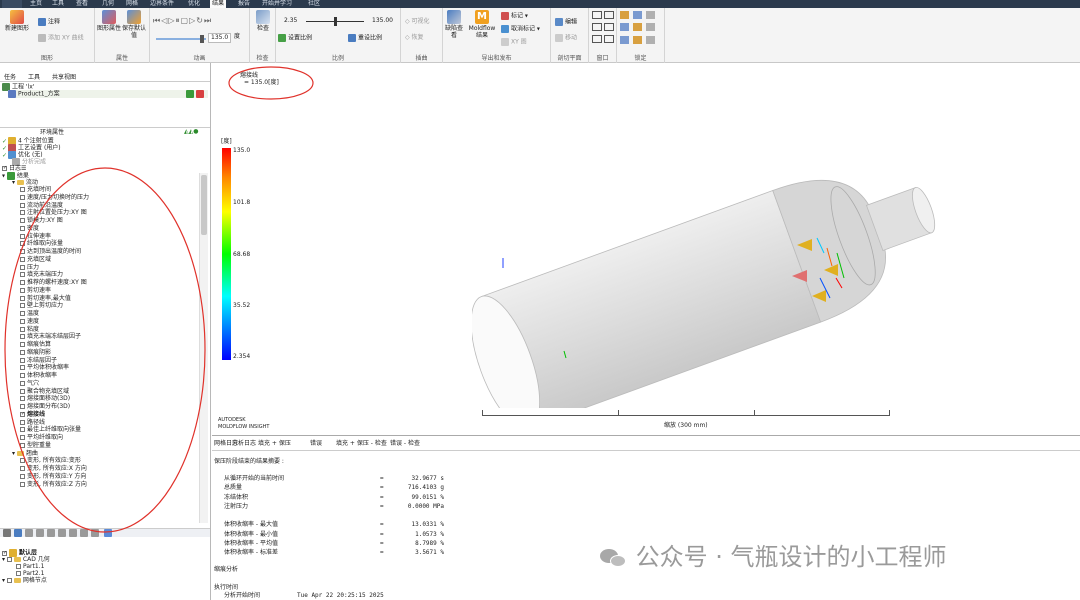  I want to click on unmark-button: 取消标记 ▾, so click(520, 29).